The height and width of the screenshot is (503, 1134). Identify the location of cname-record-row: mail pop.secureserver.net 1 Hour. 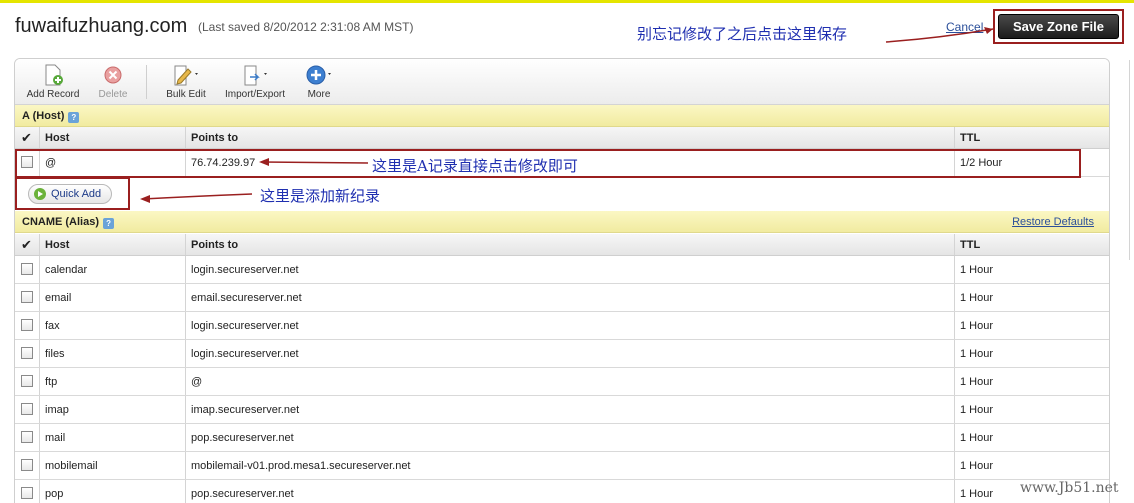
(562, 438).